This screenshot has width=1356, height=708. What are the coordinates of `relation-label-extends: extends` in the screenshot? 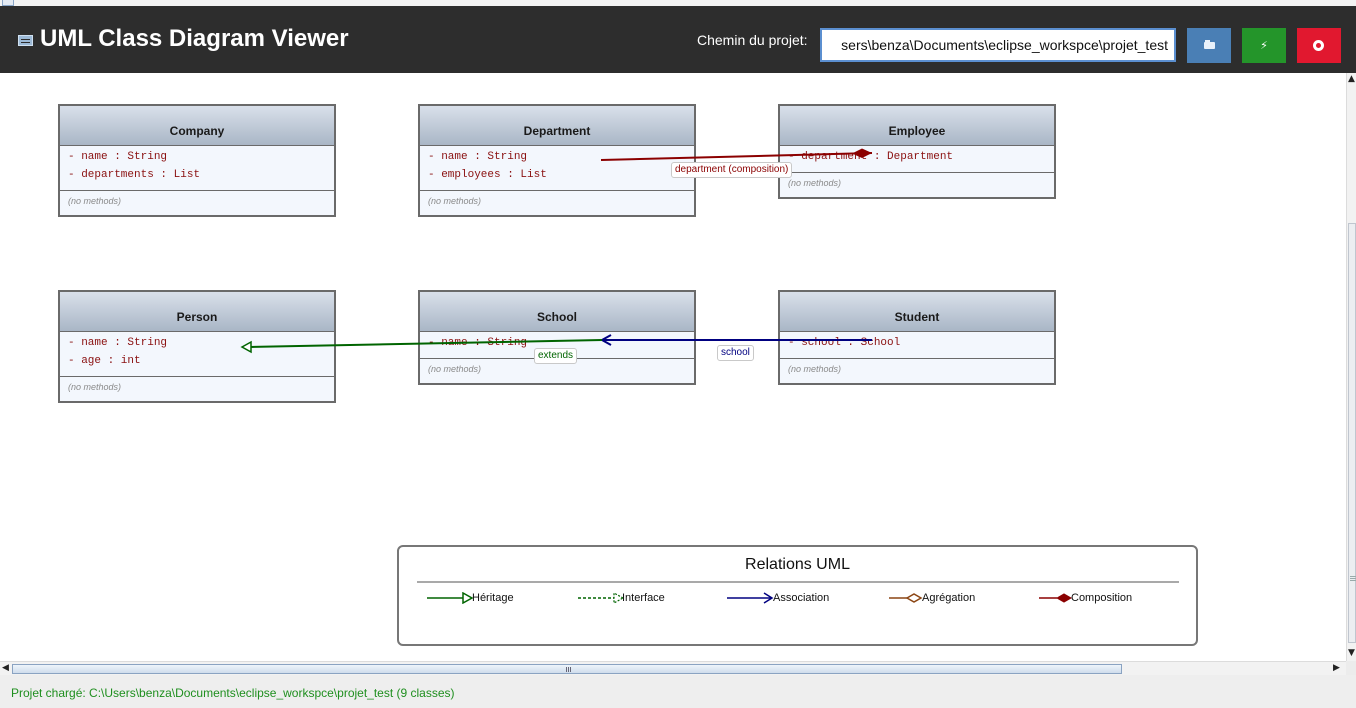 It's located at (556, 356).